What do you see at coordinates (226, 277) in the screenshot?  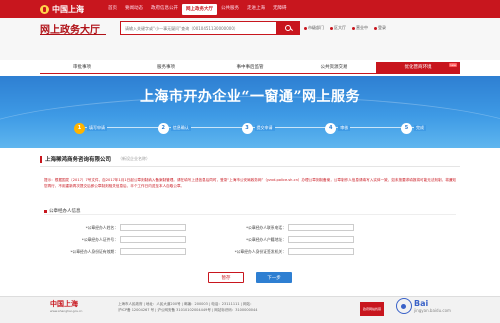 I see `save-draft-button: 暂存` at bounding box center [226, 277].